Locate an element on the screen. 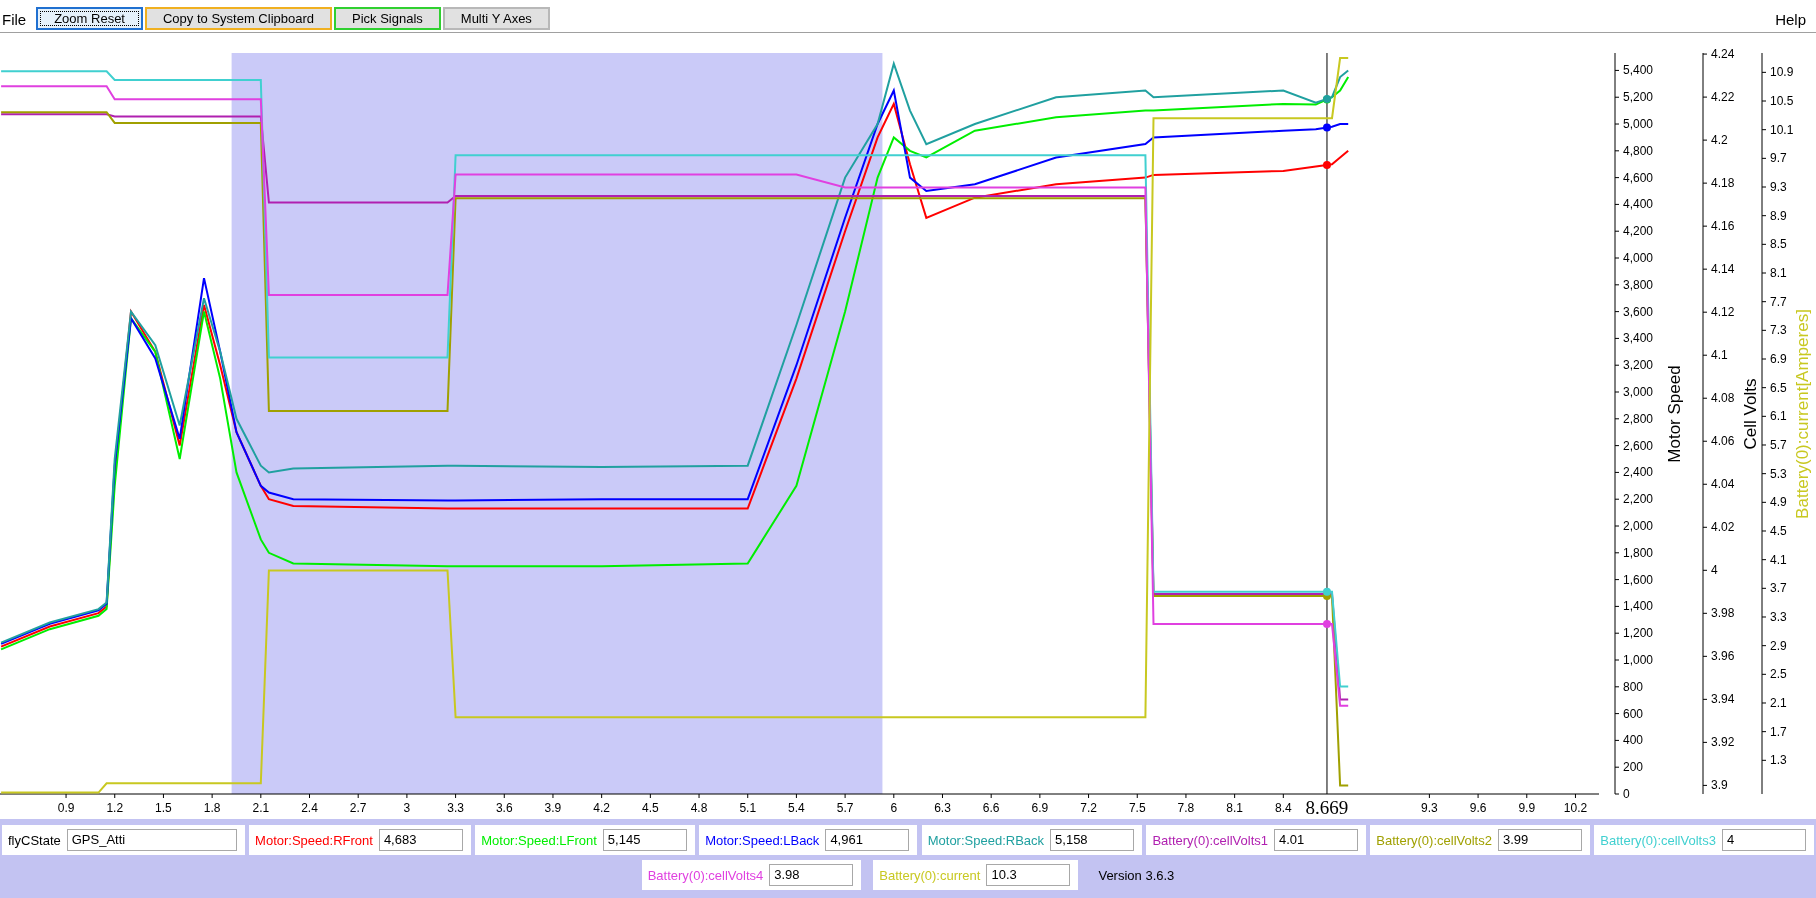  axis-tick-label: 1.5 is located at coordinates (163, 808).